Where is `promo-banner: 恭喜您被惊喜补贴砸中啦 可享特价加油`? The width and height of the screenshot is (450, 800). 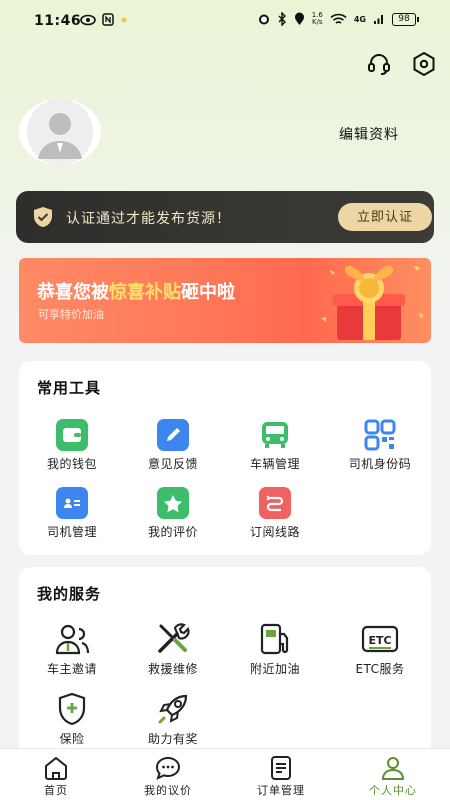
promo-banner: 恭喜您被惊喜补贴砸中啦 可享特价加油 is located at coordinates (225, 300).